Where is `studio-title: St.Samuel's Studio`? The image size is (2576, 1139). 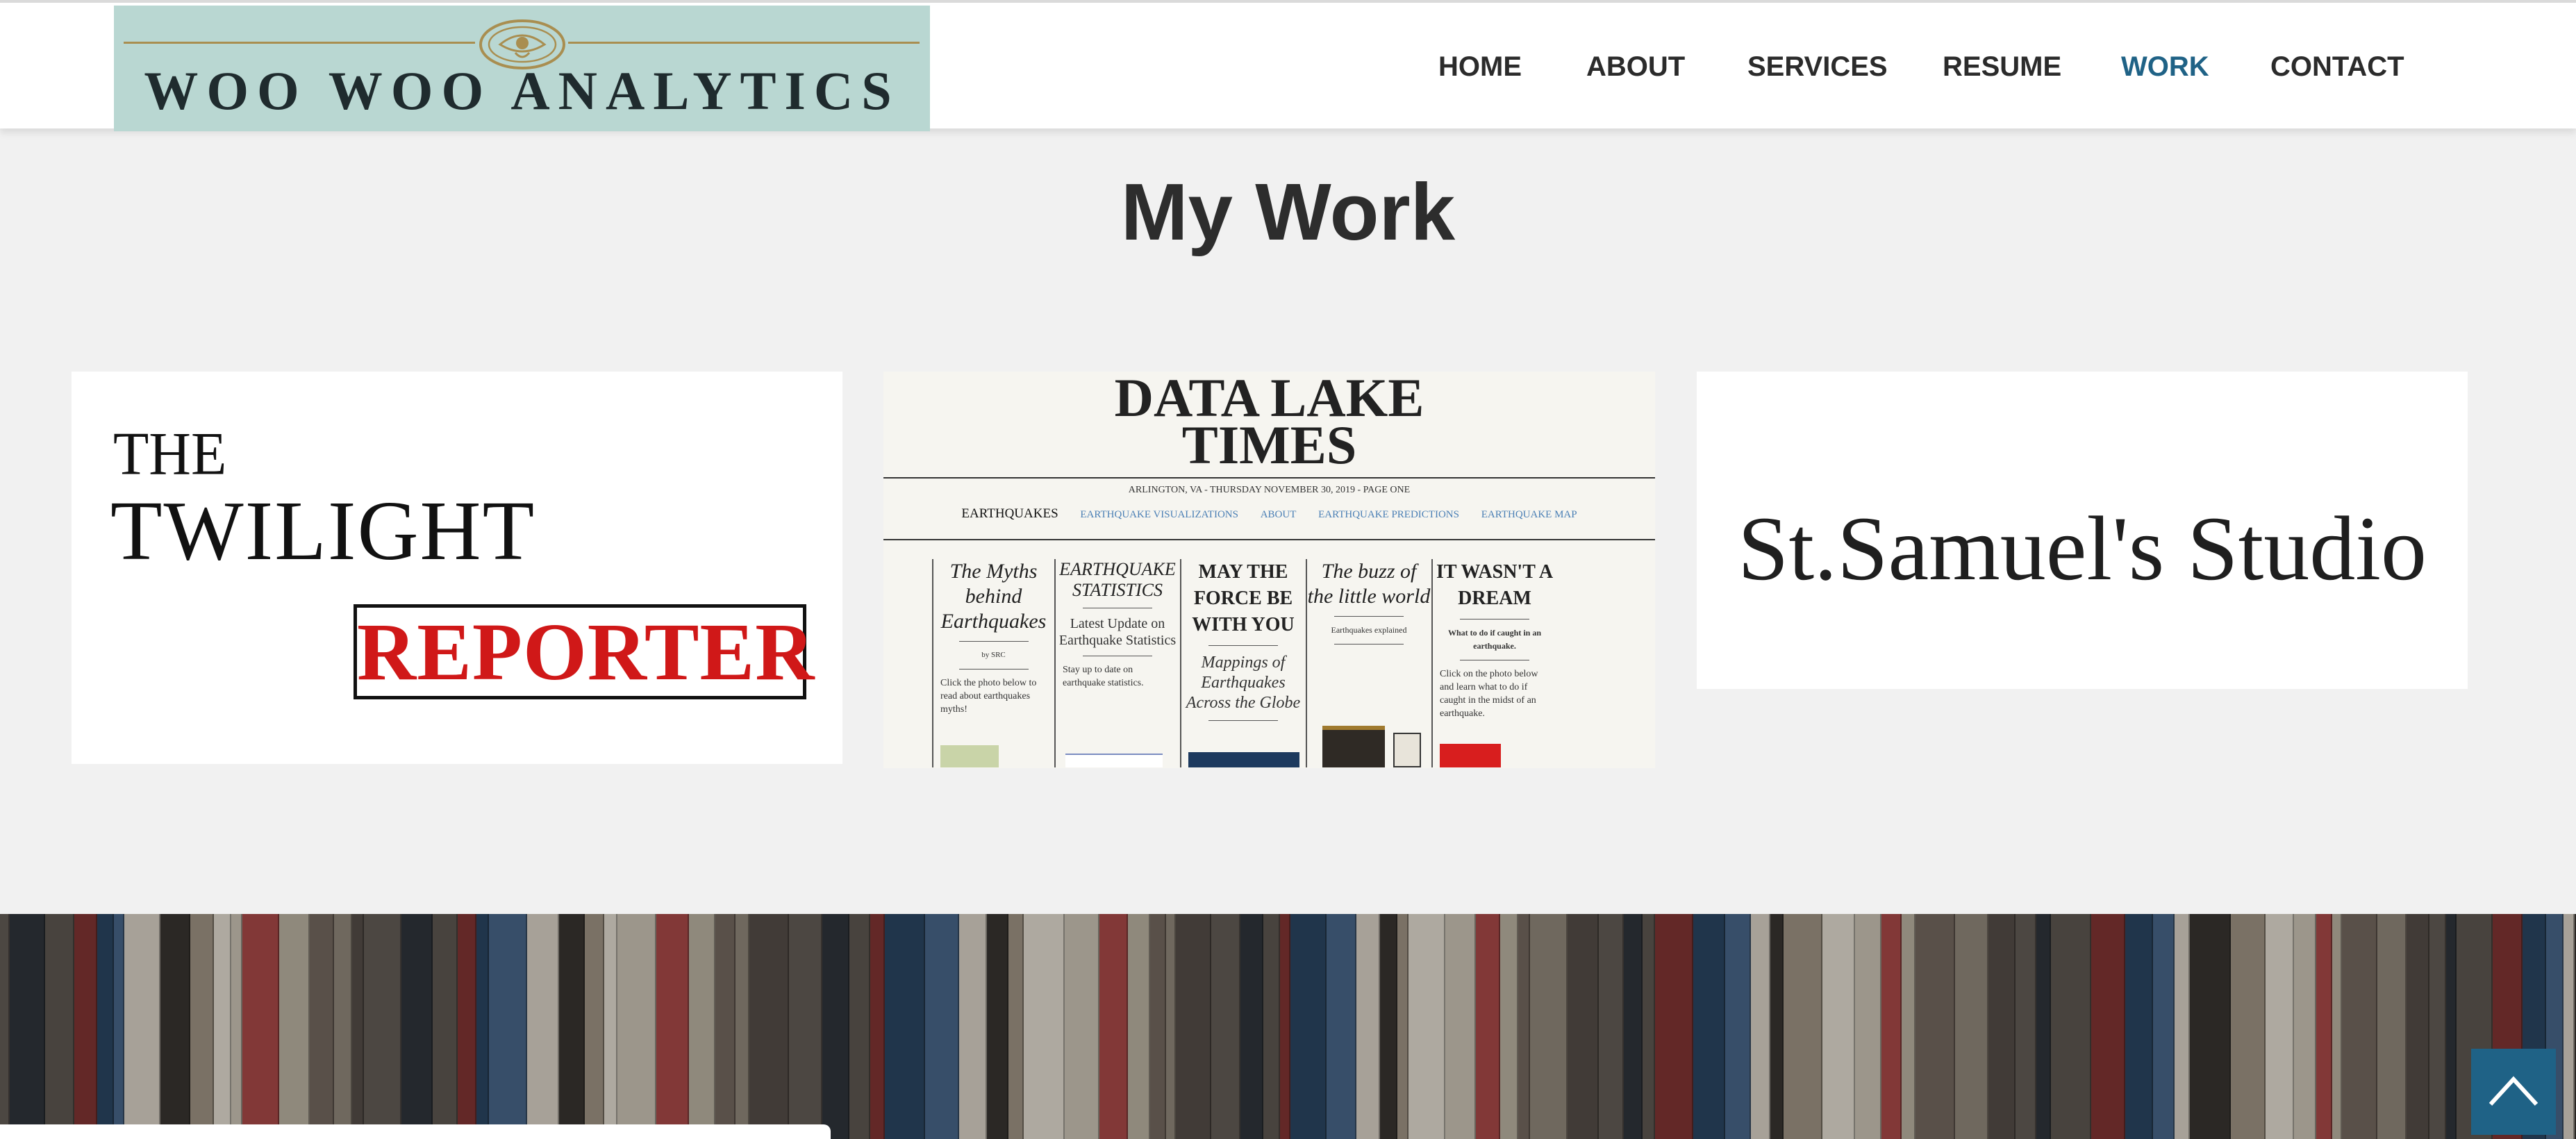
studio-title: St.Samuel's Studio is located at coordinates (2082, 548).